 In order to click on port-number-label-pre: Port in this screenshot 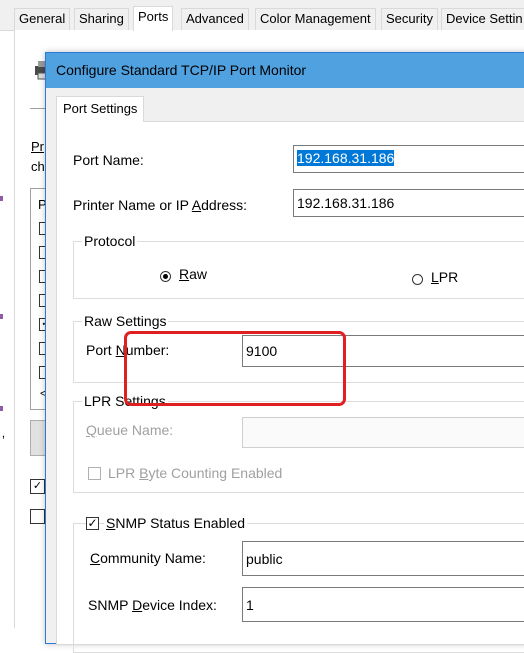, I will do `click(101, 350)`.